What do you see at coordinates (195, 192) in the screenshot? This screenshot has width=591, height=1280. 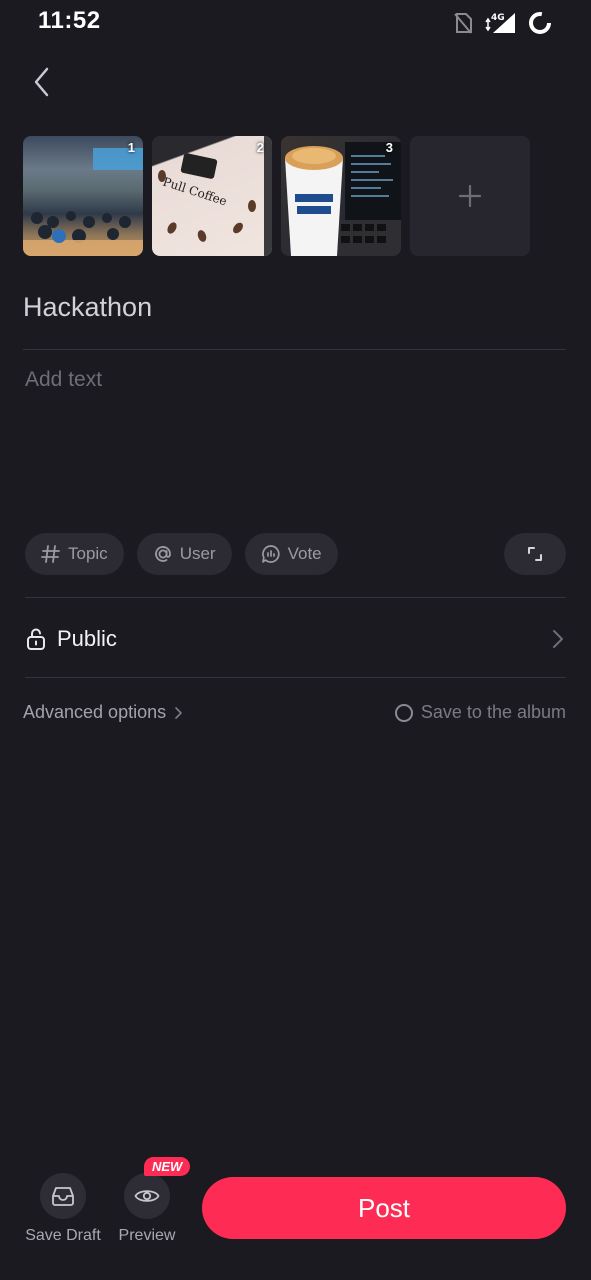 I see `svg-text: Pull Coffee` at bounding box center [195, 192].